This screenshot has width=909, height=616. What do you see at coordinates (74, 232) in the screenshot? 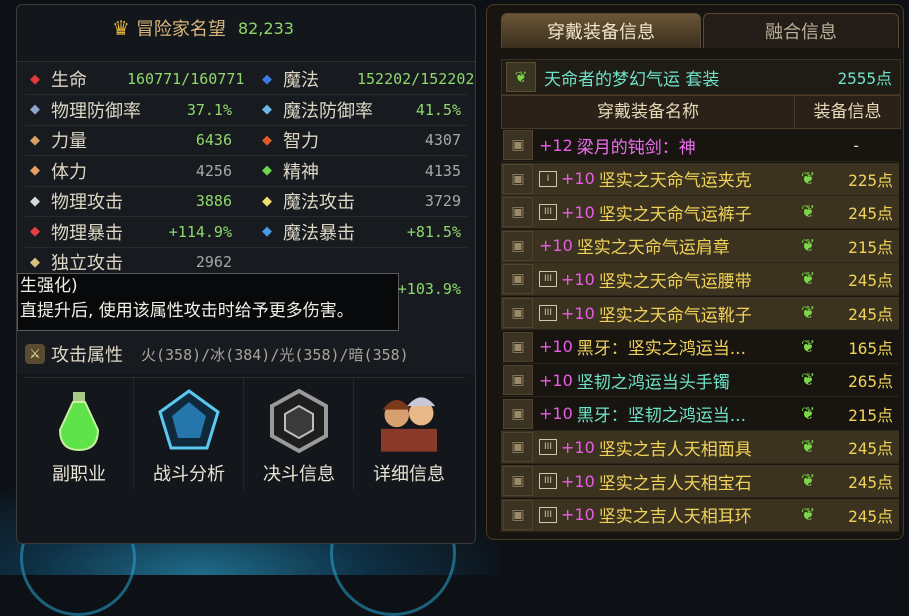
I see `stat-row: ◆ 物理暴击` at bounding box center [74, 232].